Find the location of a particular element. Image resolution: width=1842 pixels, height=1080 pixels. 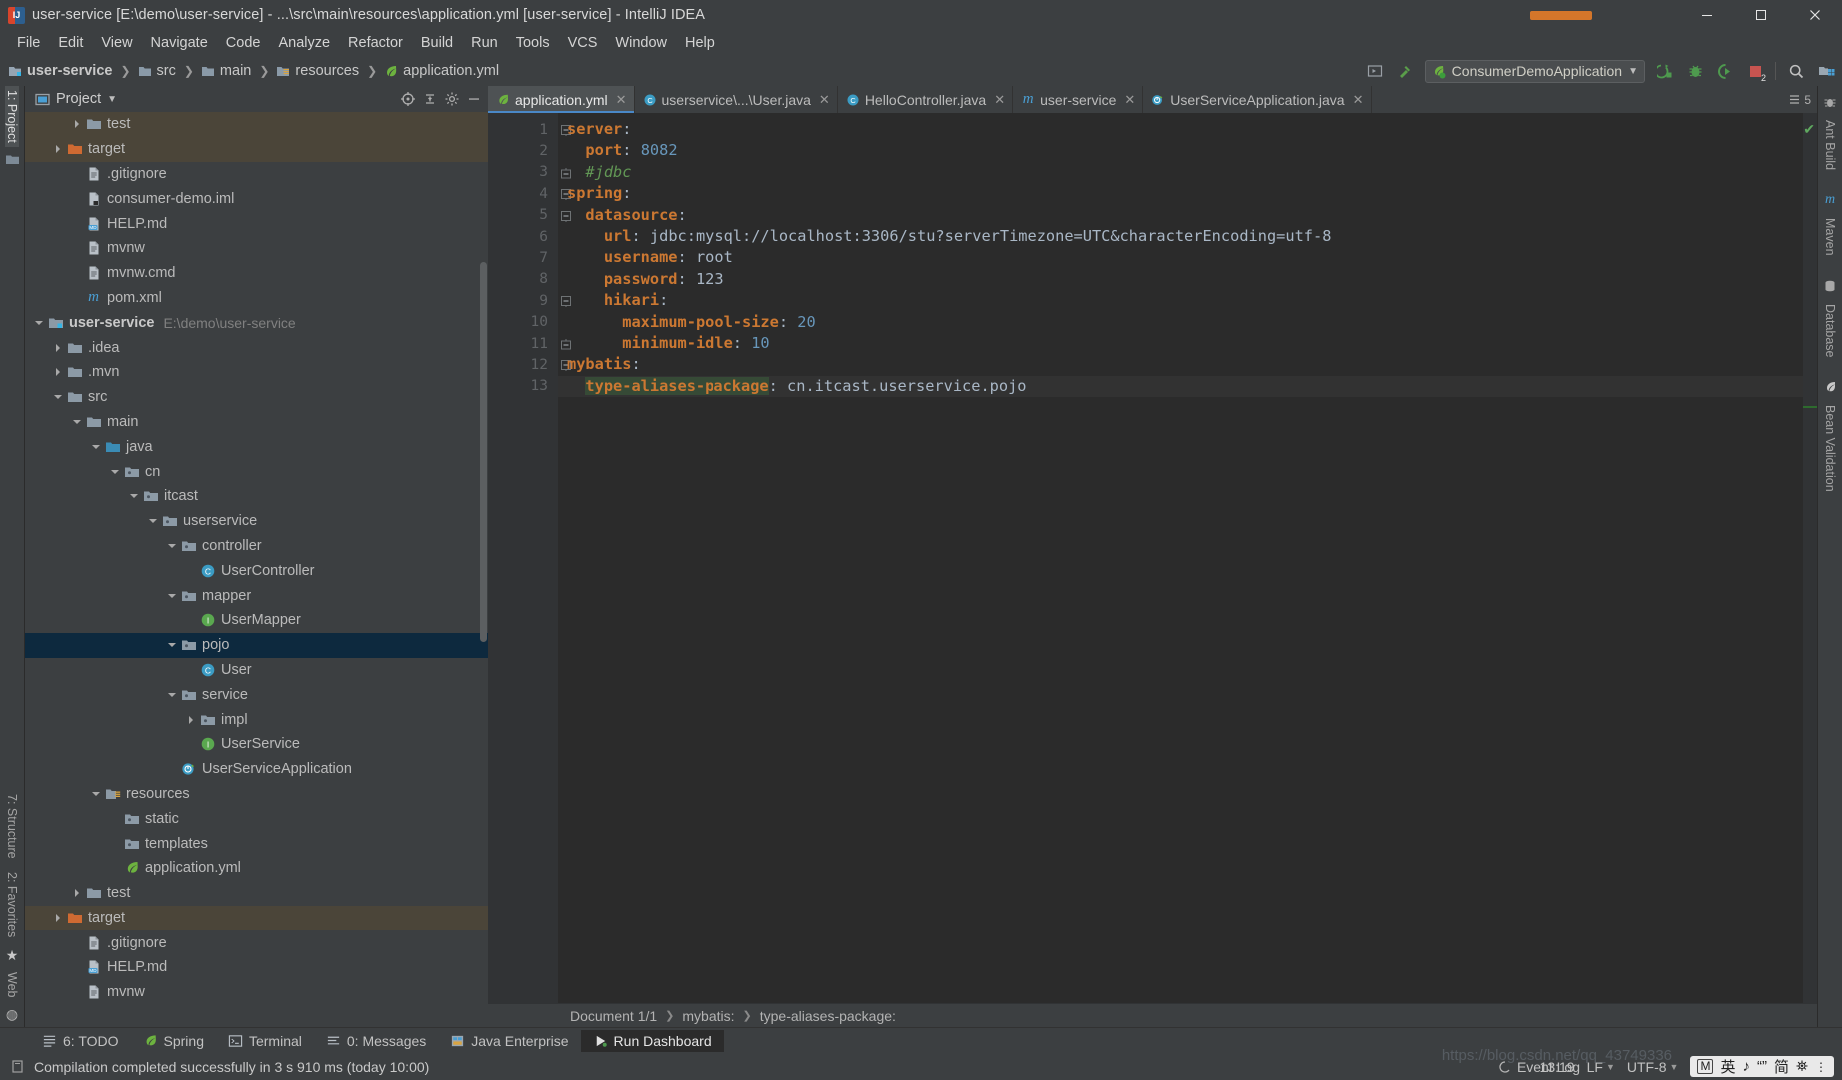

gutter-line-13: 13 is located at coordinates (529, 386).